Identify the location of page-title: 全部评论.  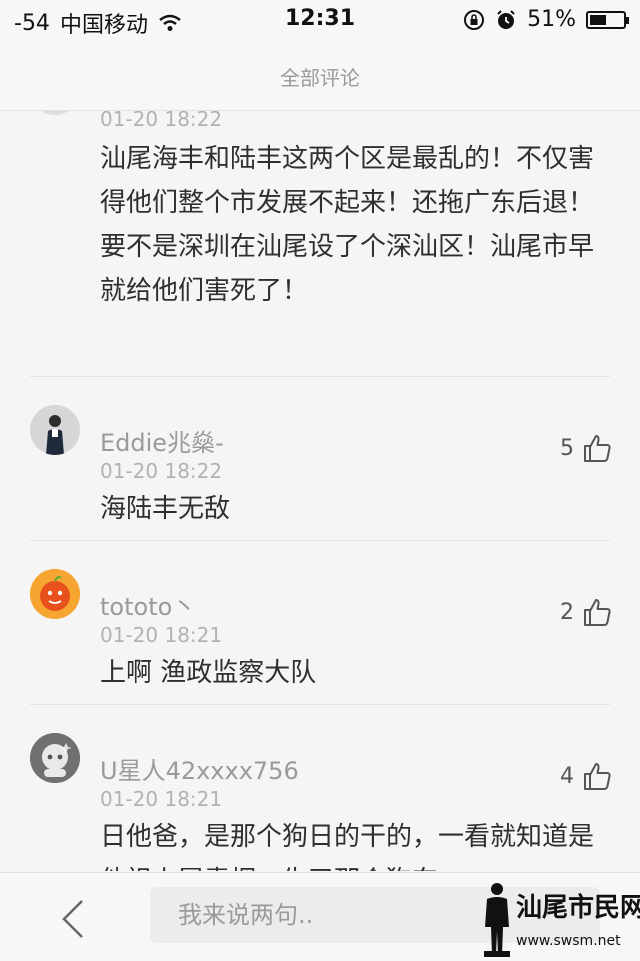
(320, 78).